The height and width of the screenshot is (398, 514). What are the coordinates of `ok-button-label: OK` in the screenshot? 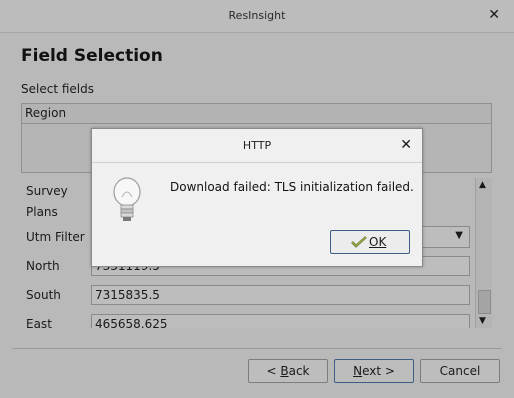 It's located at (377, 242).